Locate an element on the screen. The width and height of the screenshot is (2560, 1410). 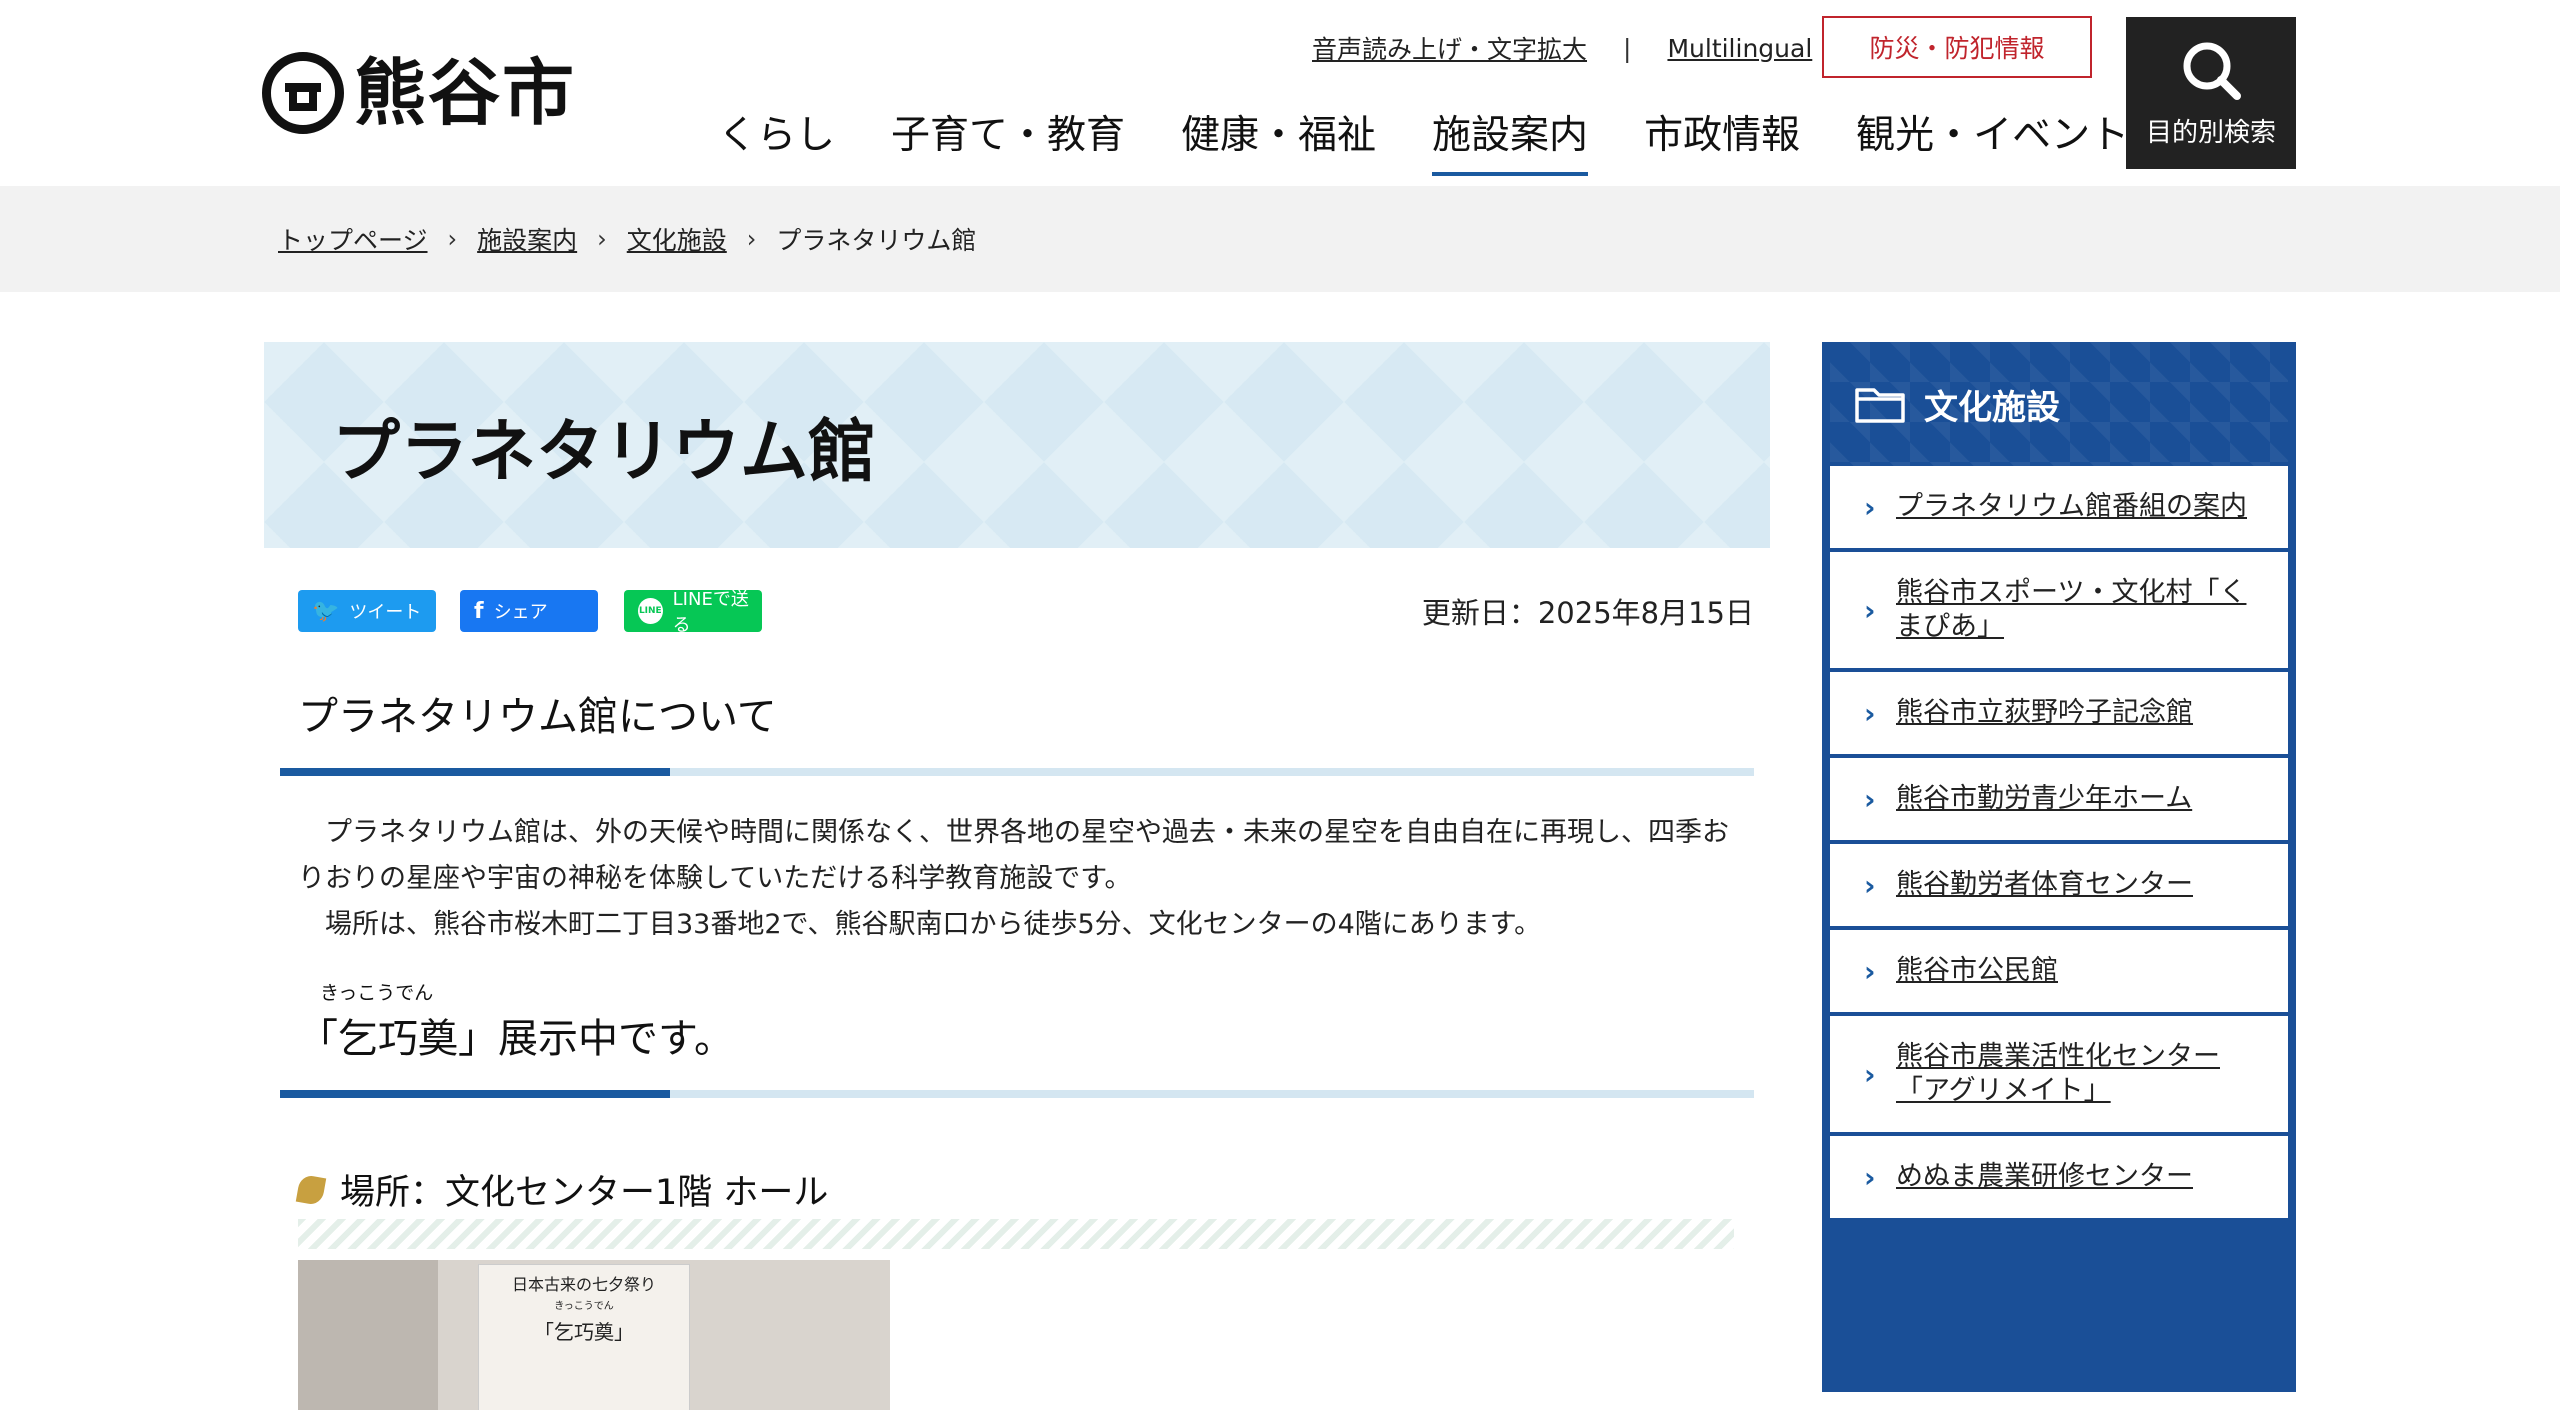
site-logo: 熊谷市 is located at coordinates (419, 93).